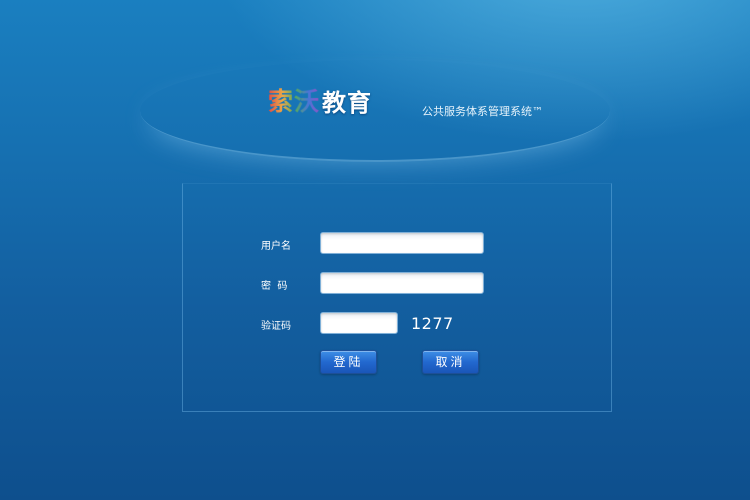 This screenshot has height=500, width=750. I want to click on brand-logo: 索沃 教育, so click(320, 100).